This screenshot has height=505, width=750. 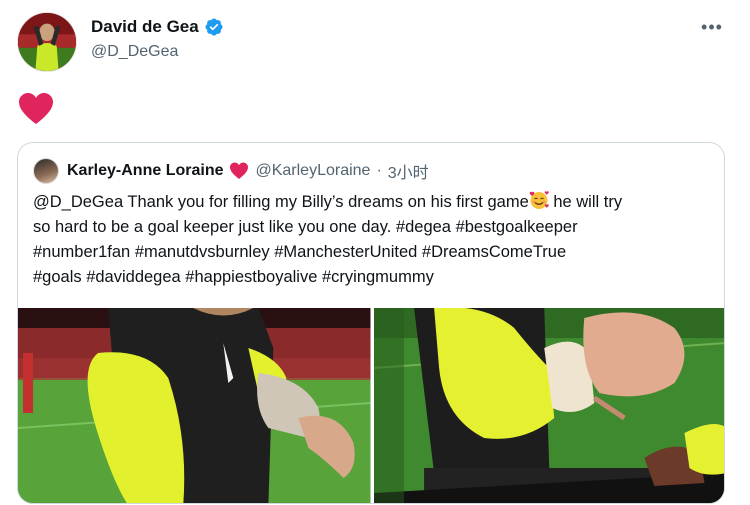 I want to click on more-options-button: •••, so click(x=712, y=27).